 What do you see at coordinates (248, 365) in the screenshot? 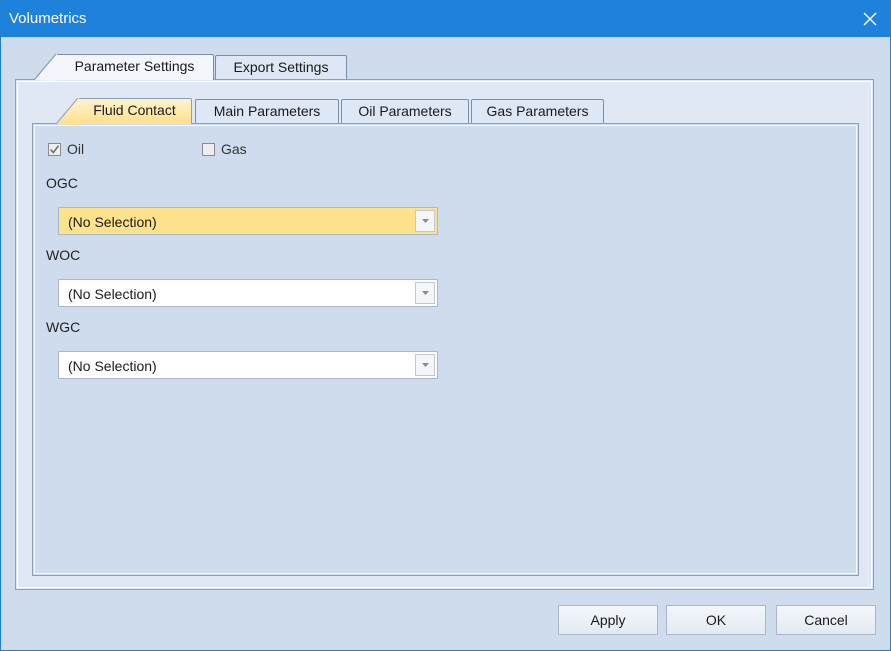
I see `wgc-combobox: (No Selection)` at bounding box center [248, 365].